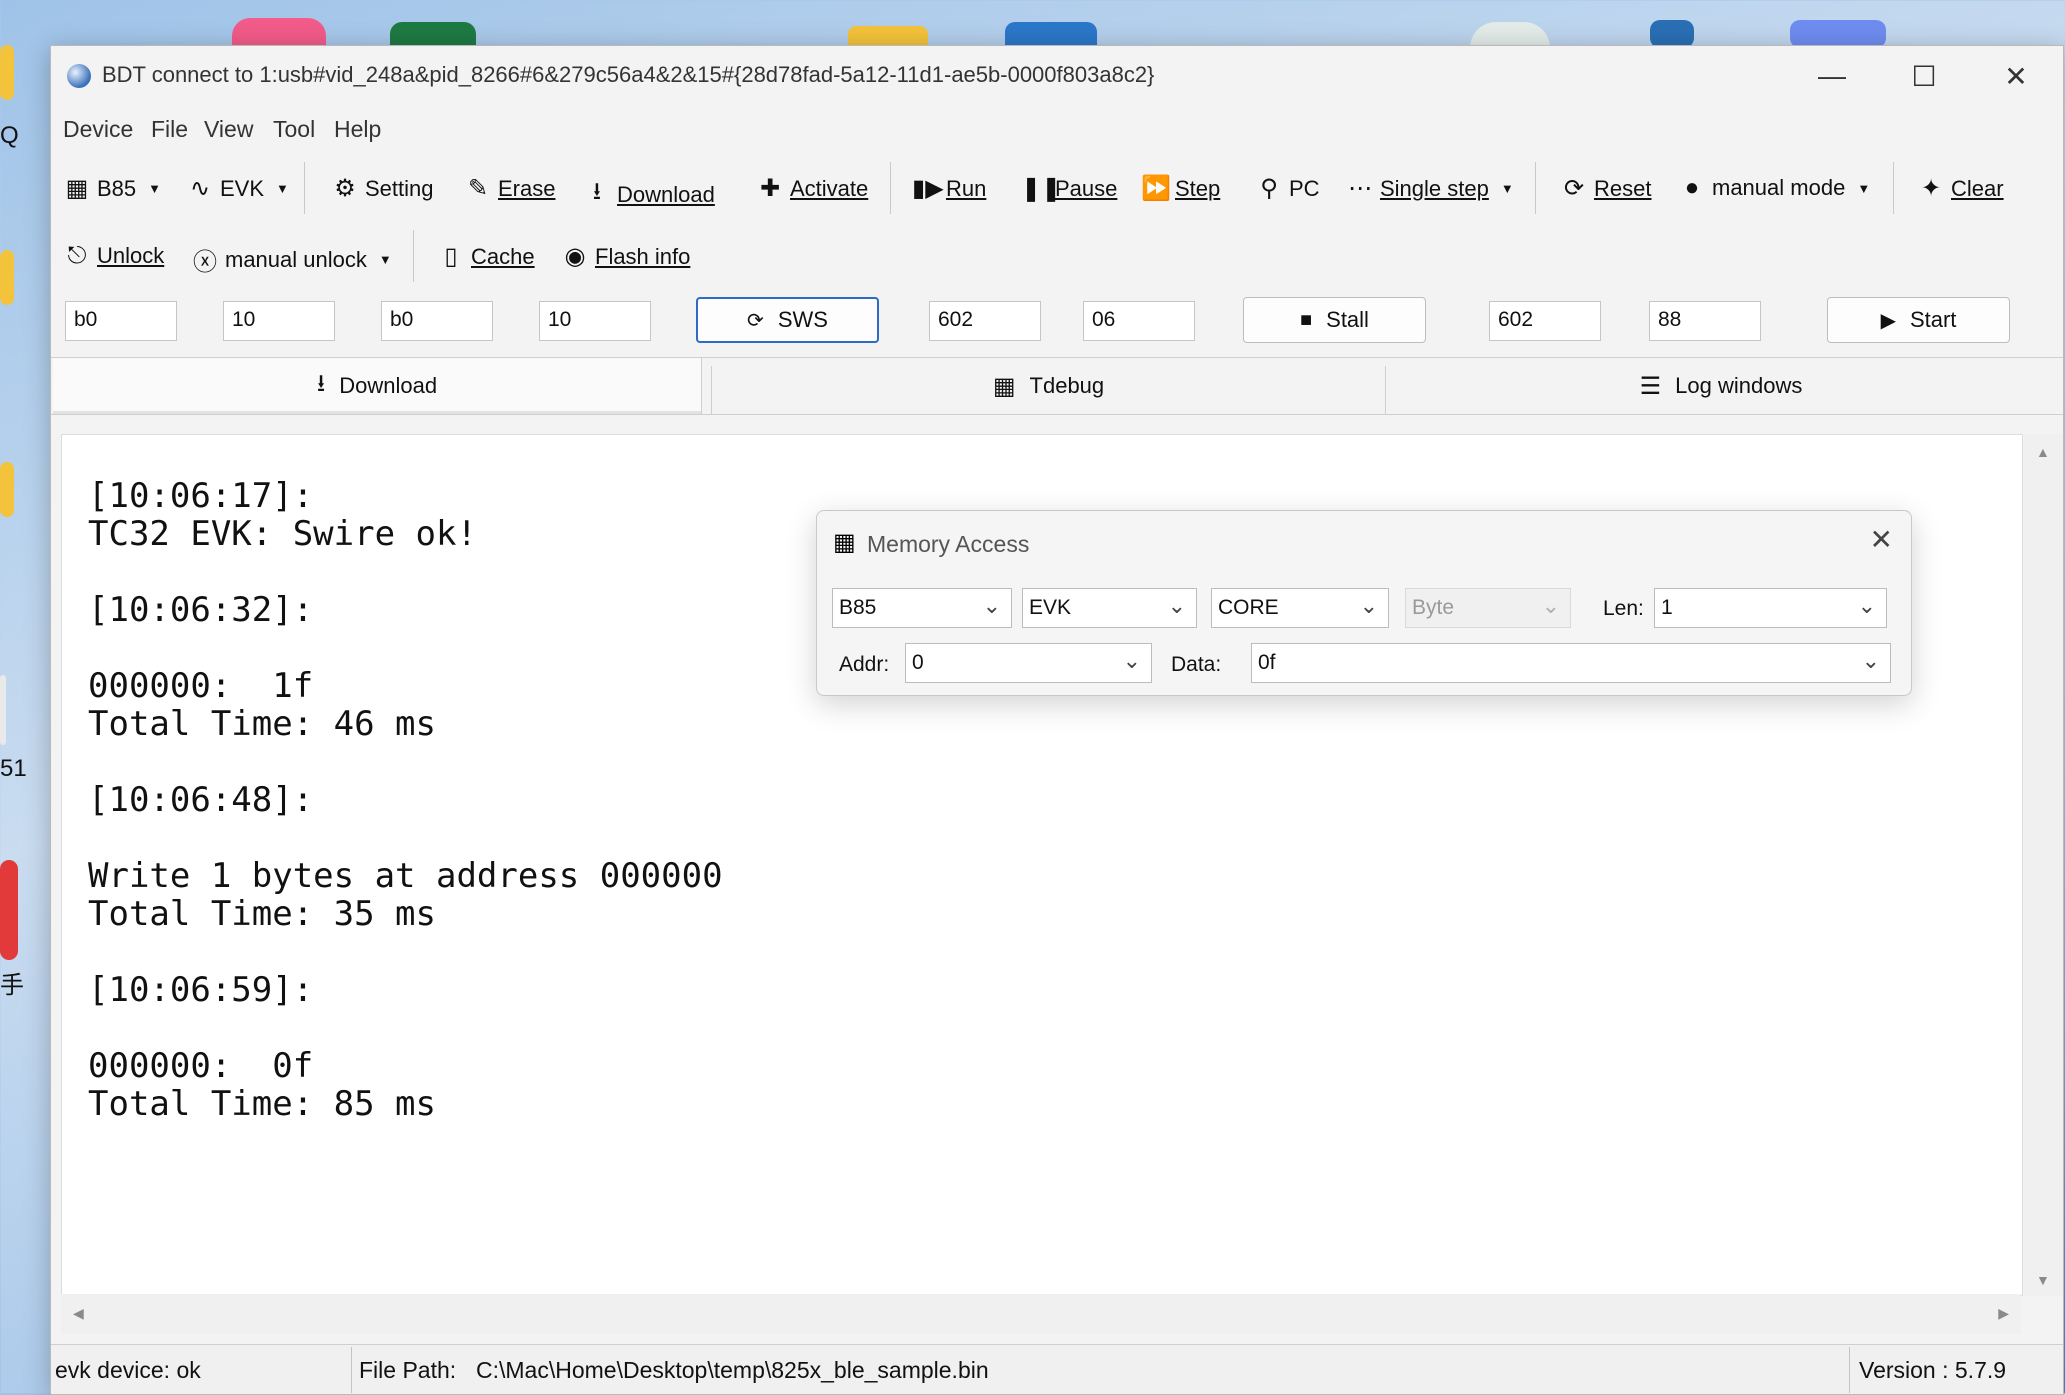  Describe the element at coordinates (1360, 188) in the screenshot. I see `footsteps-icon: ⋯` at that location.